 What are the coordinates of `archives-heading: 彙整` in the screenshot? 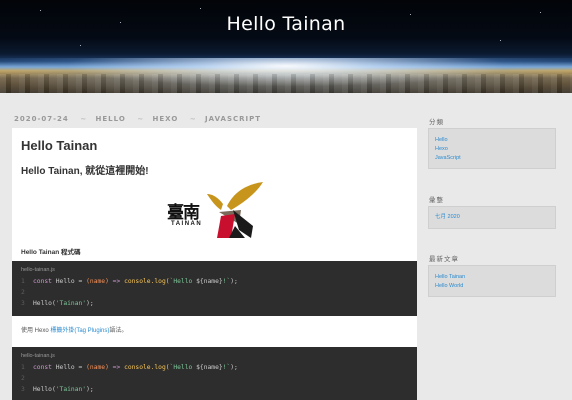 It's located at (436, 200).